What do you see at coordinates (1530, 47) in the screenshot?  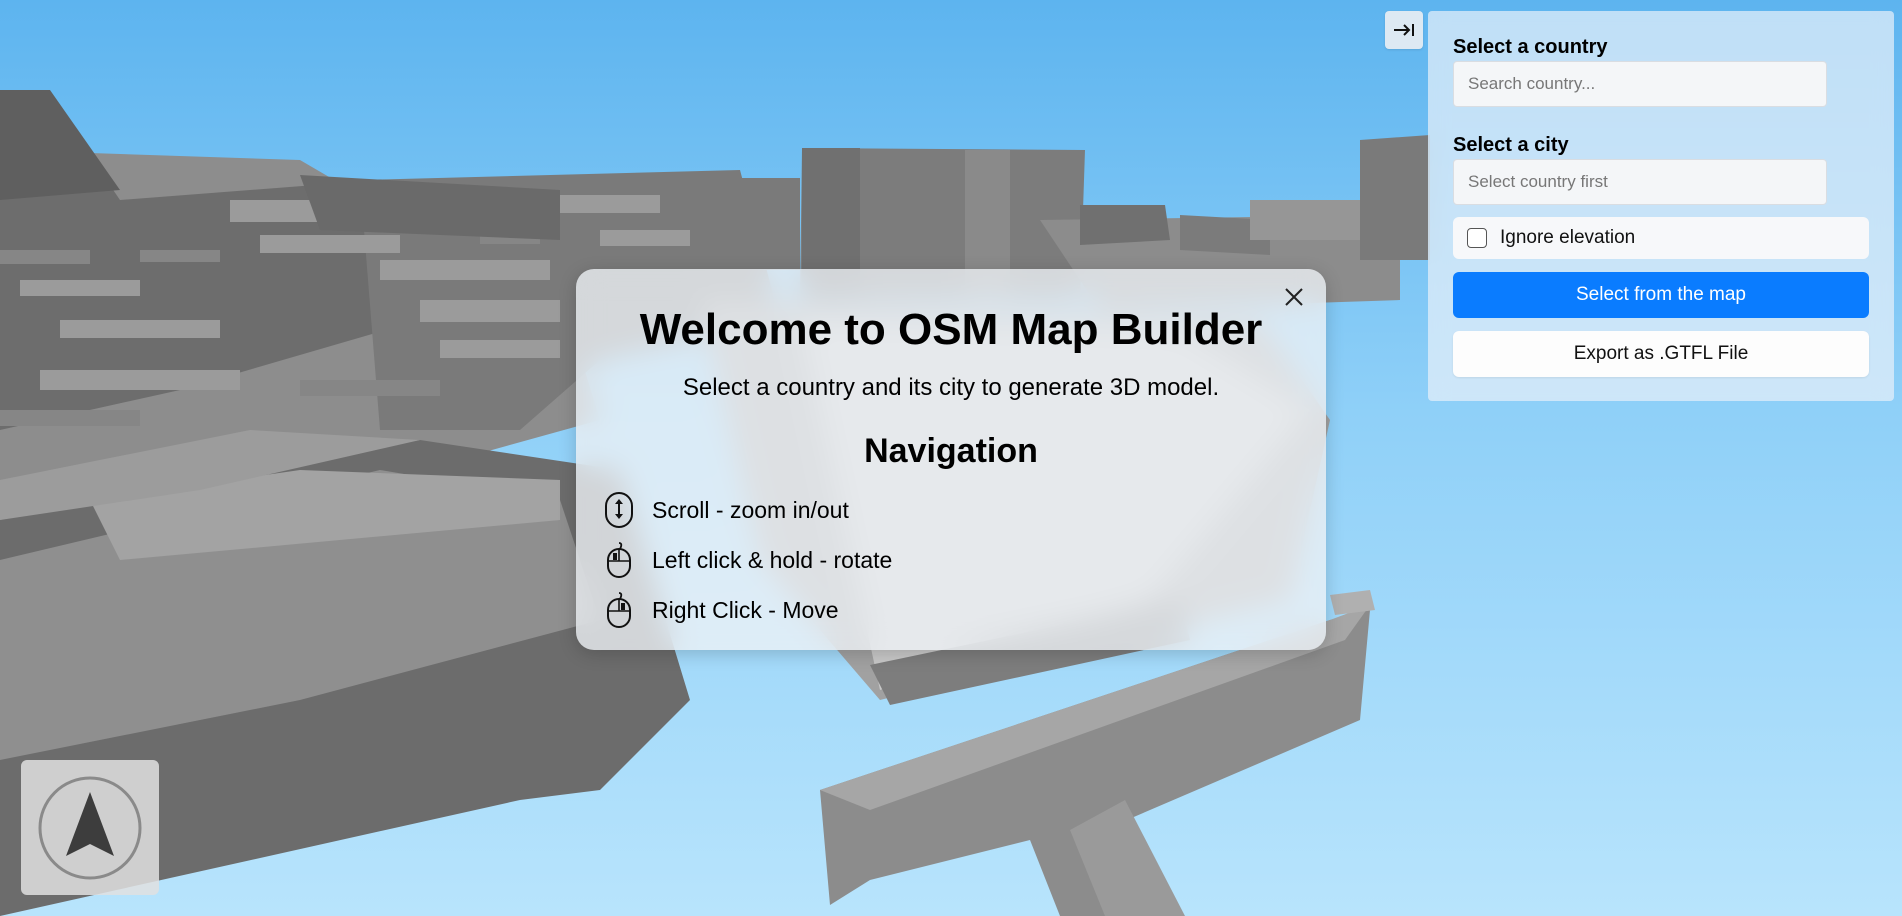 I see `country-label: Select a country` at bounding box center [1530, 47].